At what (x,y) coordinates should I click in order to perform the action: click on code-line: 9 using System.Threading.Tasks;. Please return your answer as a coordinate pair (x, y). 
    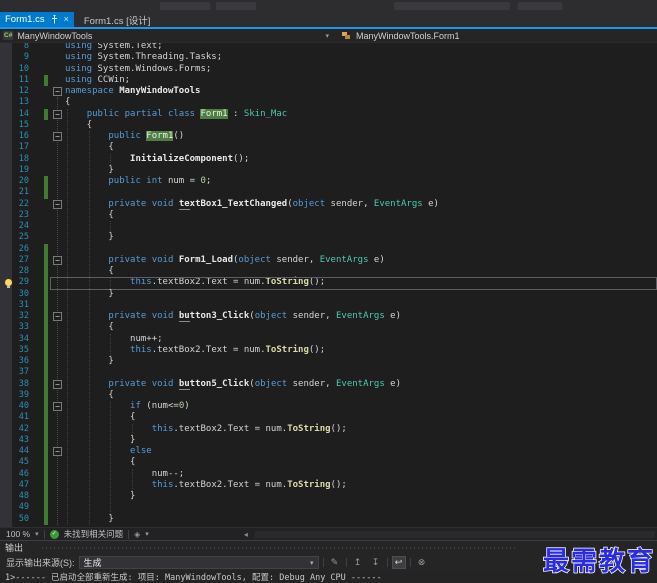
    Looking at the image, I should click on (328, 57).